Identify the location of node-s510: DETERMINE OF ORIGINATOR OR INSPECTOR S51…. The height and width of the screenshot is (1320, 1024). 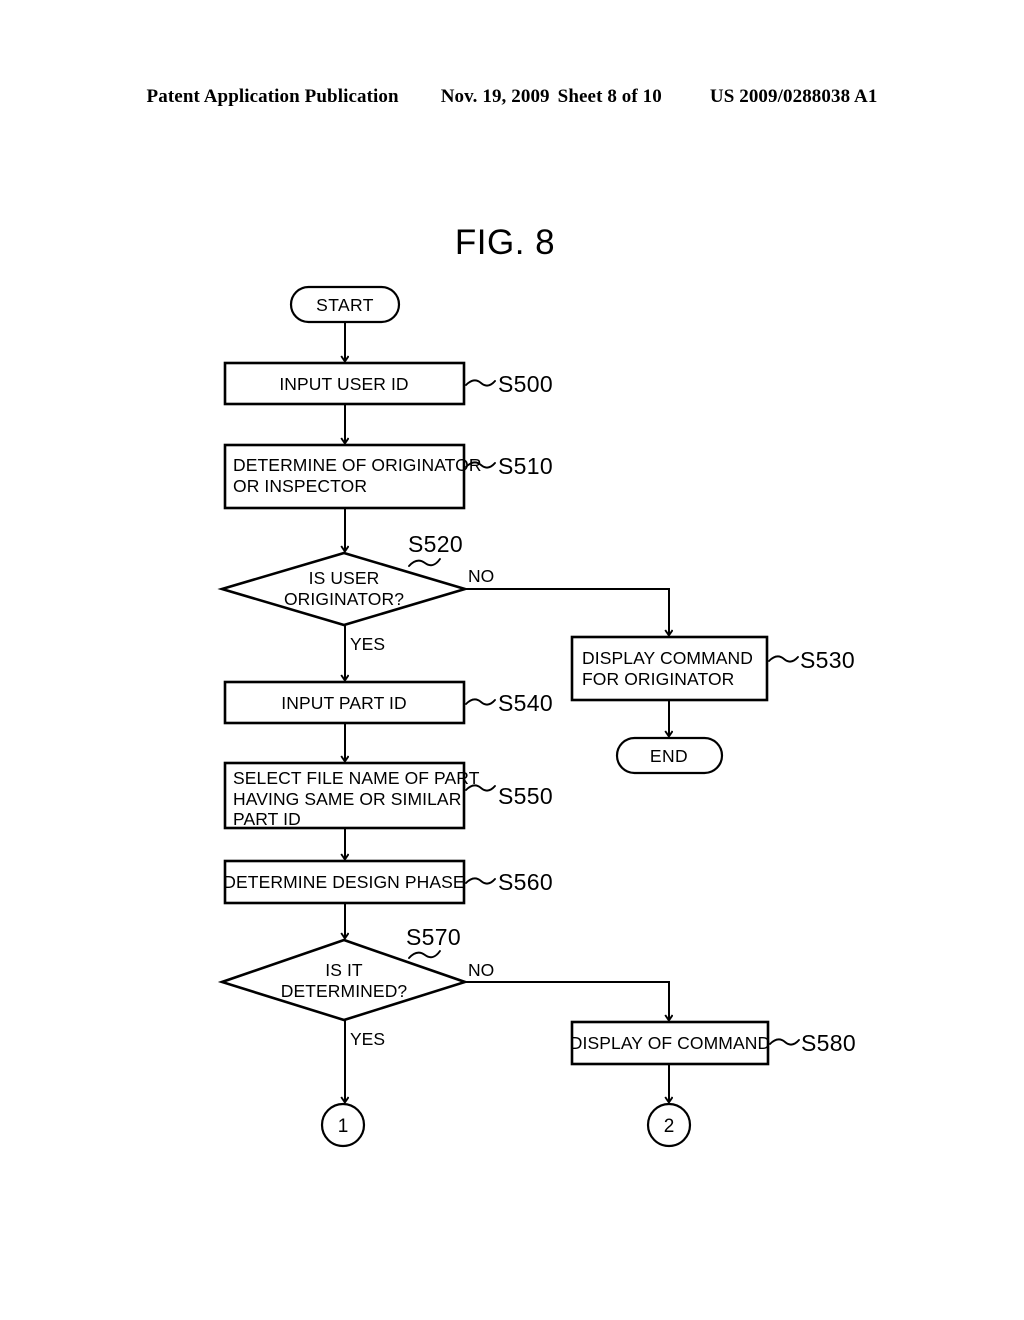
(388, 476).